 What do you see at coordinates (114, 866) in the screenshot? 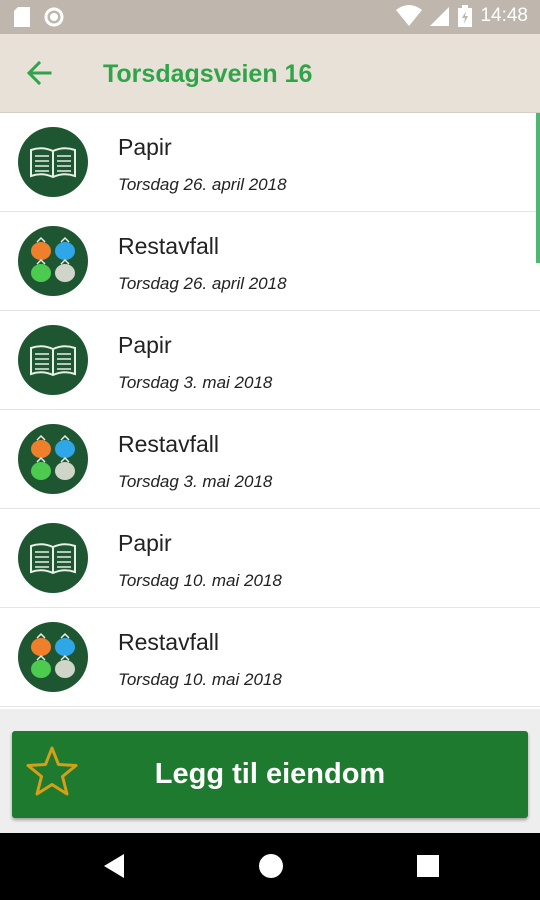
I see `back-triangle-icon` at bounding box center [114, 866].